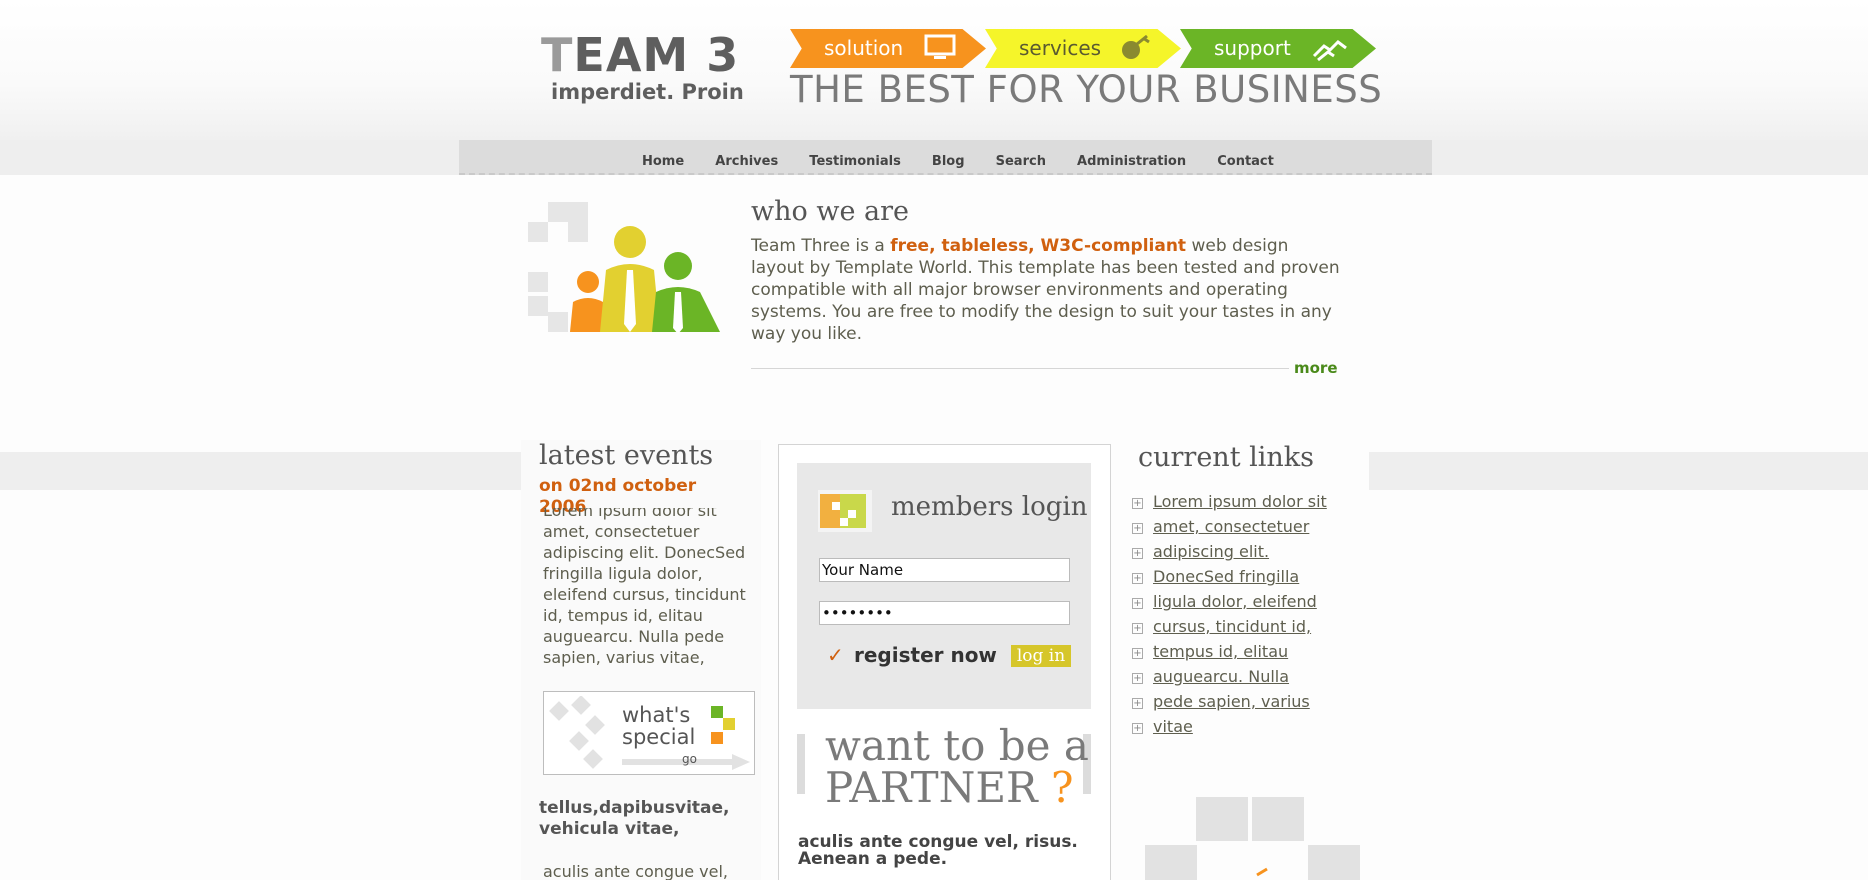  What do you see at coordinates (855, 161) in the screenshot?
I see `nav-testimonials: Testimonials` at bounding box center [855, 161].